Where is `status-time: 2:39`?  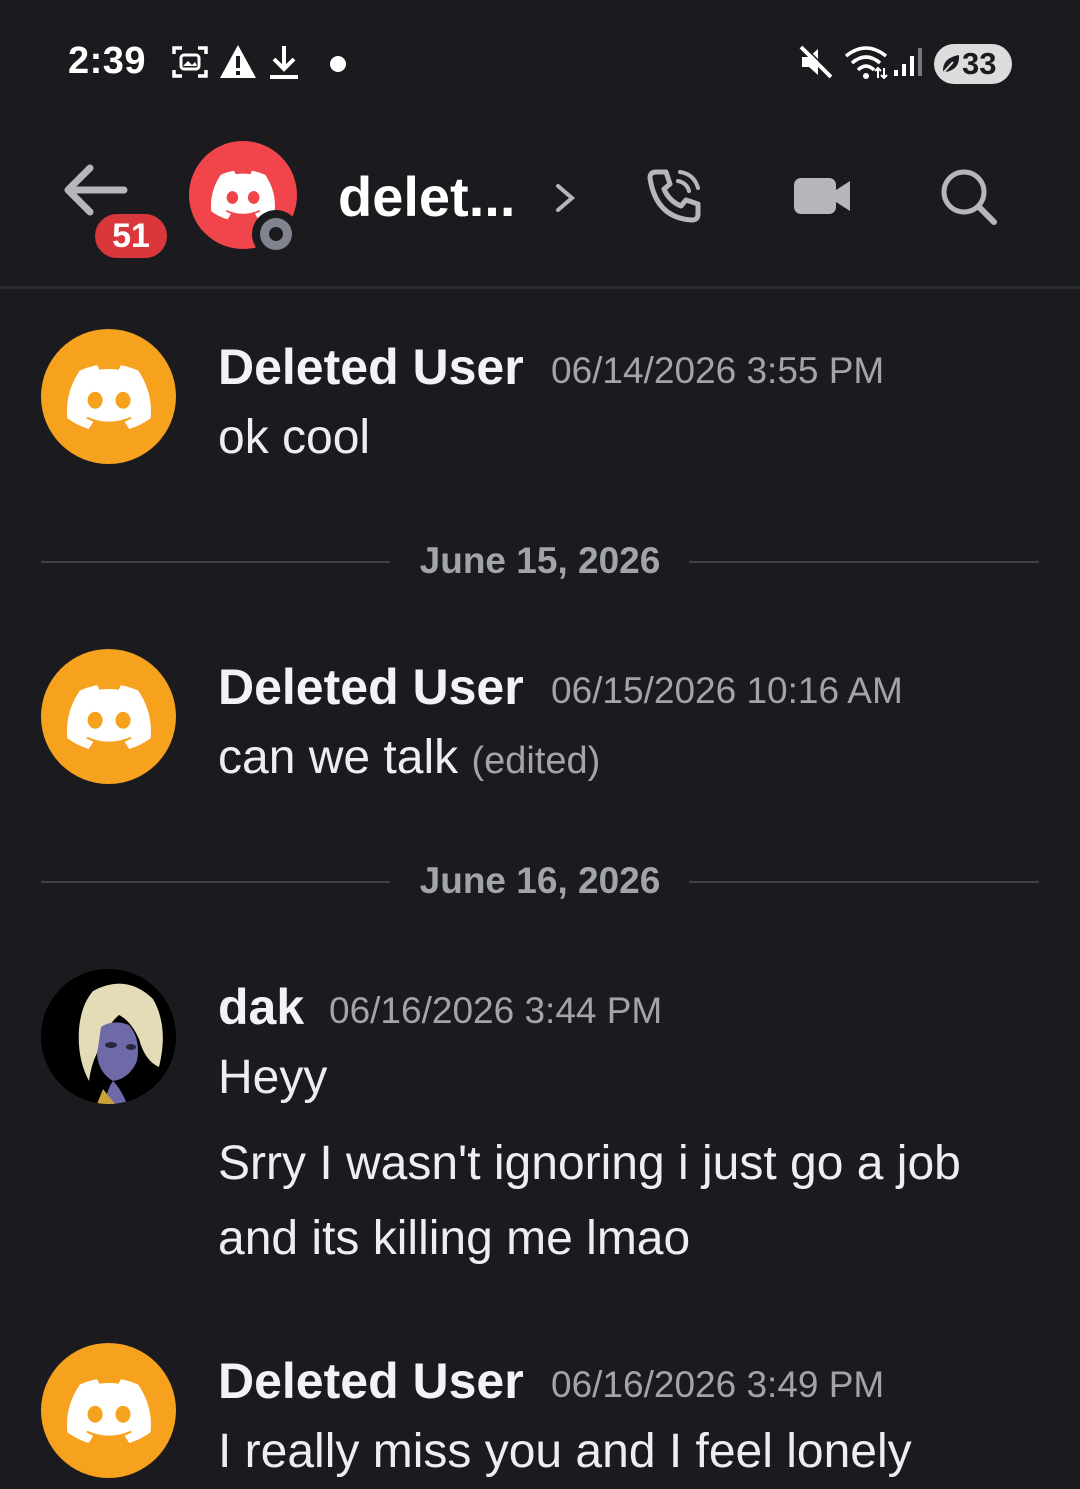
status-time: 2:39 is located at coordinates (107, 61).